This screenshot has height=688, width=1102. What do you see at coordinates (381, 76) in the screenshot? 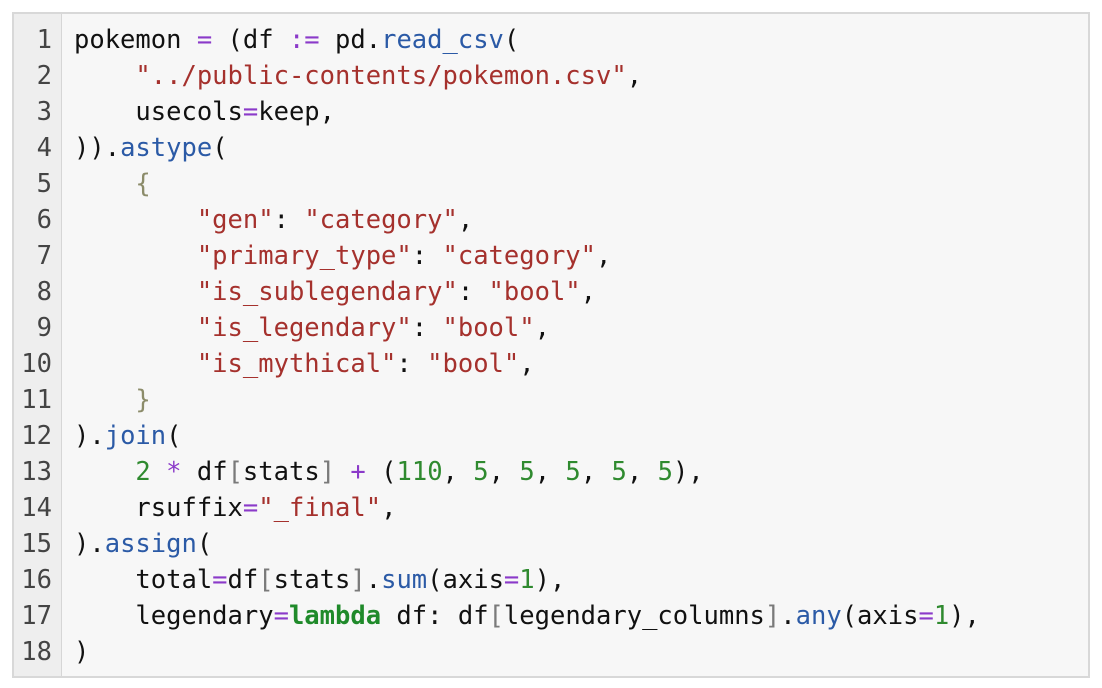
I see `code-token: "../public-contents/pokemon.csv"` at bounding box center [381, 76].